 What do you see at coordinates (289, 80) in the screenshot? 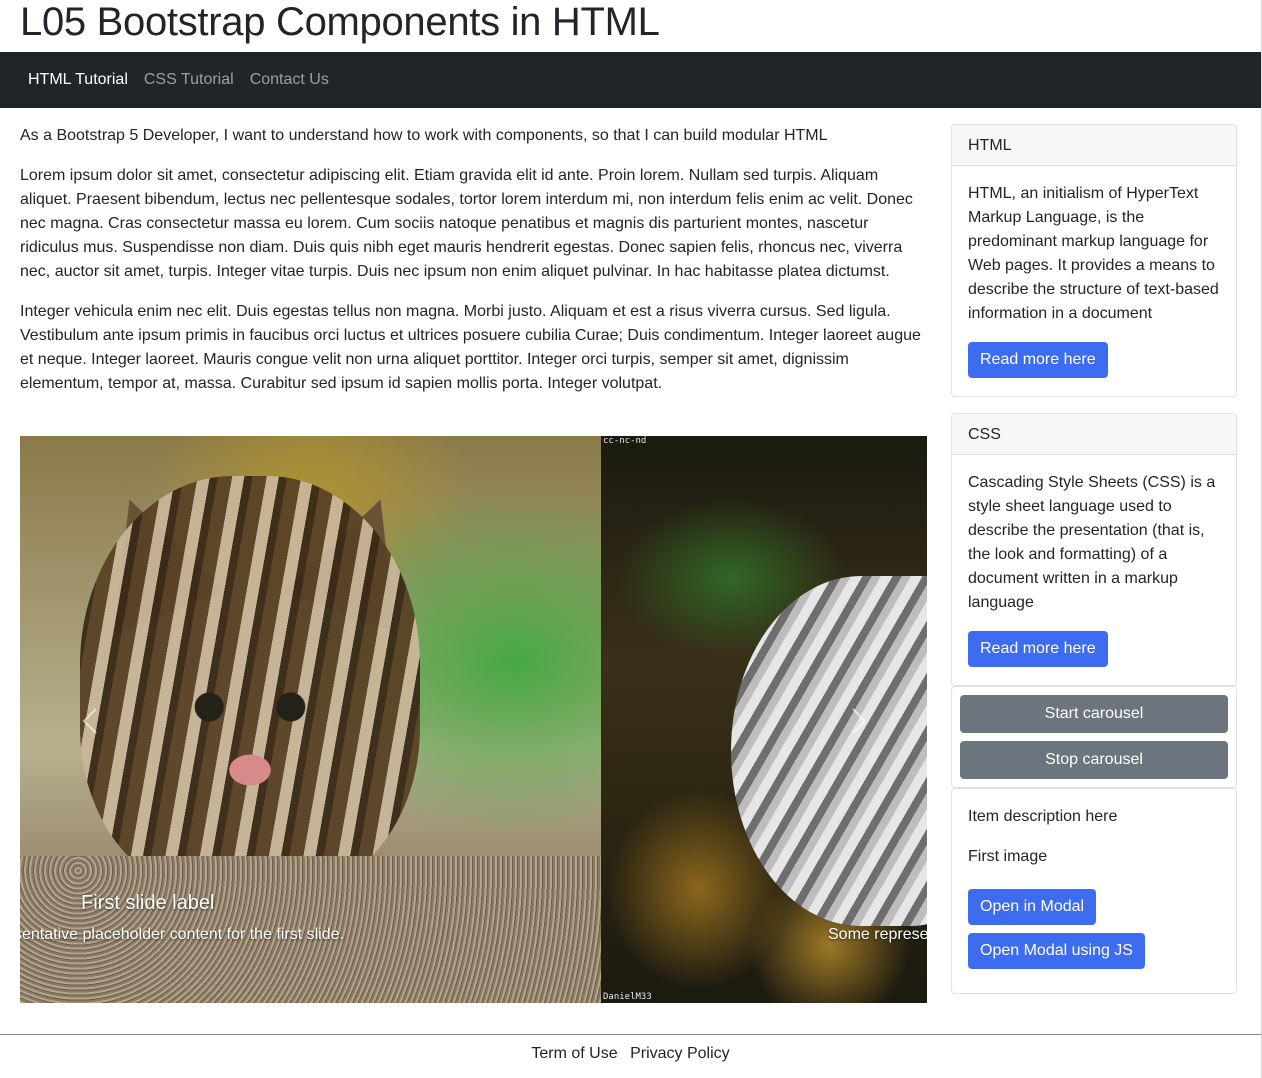
I see `nav-link-contact-us: Contact Us` at bounding box center [289, 80].